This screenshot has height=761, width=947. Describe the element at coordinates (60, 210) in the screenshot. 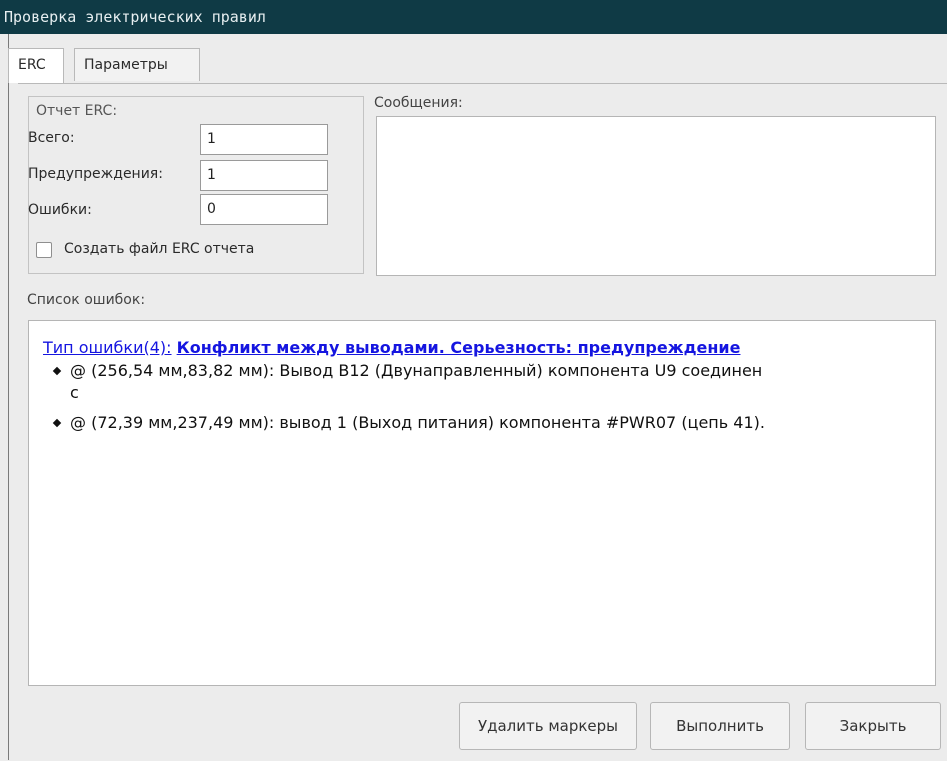

I see `errors-label: Ошибки:` at that location.